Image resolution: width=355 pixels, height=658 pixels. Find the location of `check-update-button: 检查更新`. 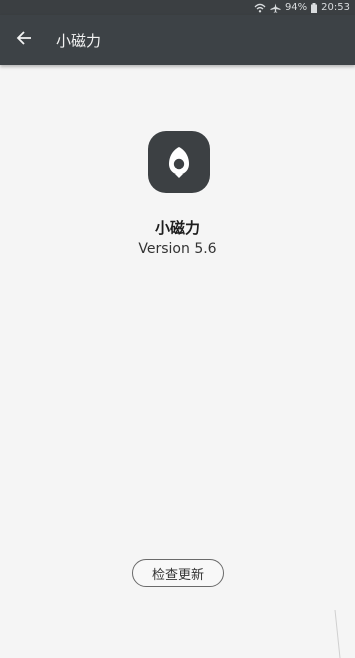

check-update-button: 检查更新 is located at coordinates (178, 573).